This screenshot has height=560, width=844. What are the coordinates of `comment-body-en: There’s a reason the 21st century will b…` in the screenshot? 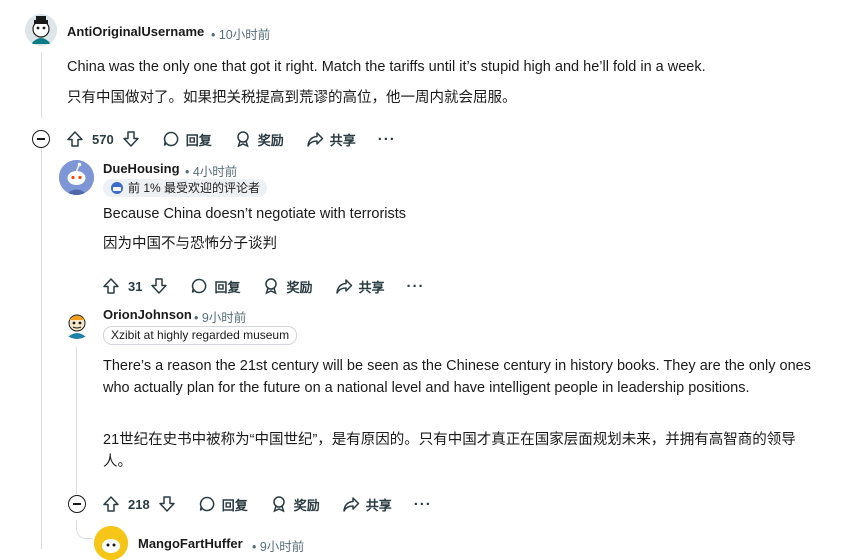 It's located at (457, 377).